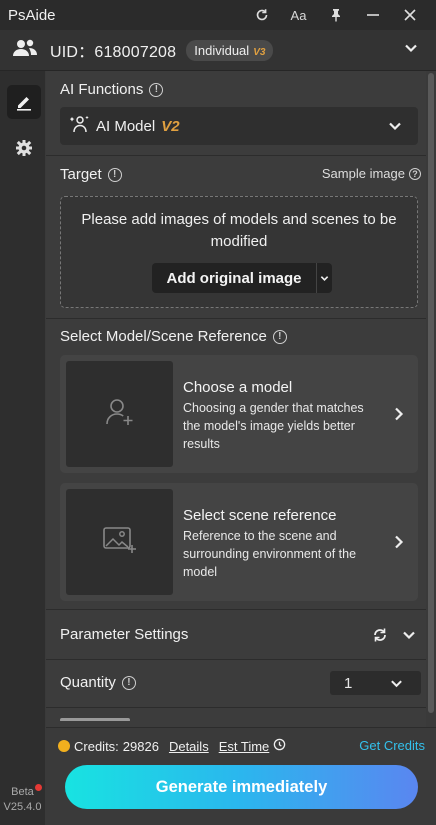 The height and width of the screenshot is (825, 436). What do you see at coordinates (102, 89) in the screenshot?
I see `ai-functions-label: AI Functions` at bounding box center [102, 89].